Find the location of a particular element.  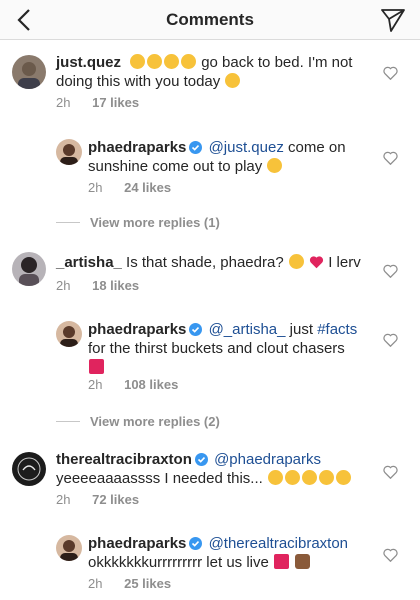

comment-likes: 72 likes is located at coordinates (115, 499).